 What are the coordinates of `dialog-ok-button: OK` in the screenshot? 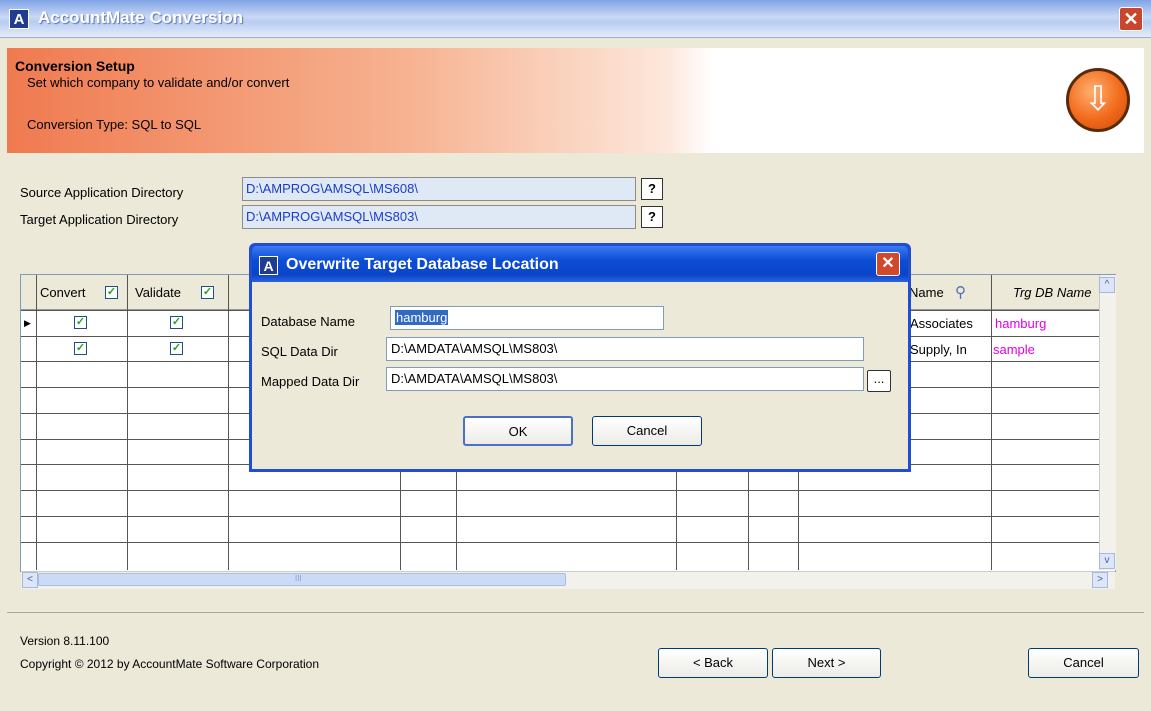 It's located at (518, 431).